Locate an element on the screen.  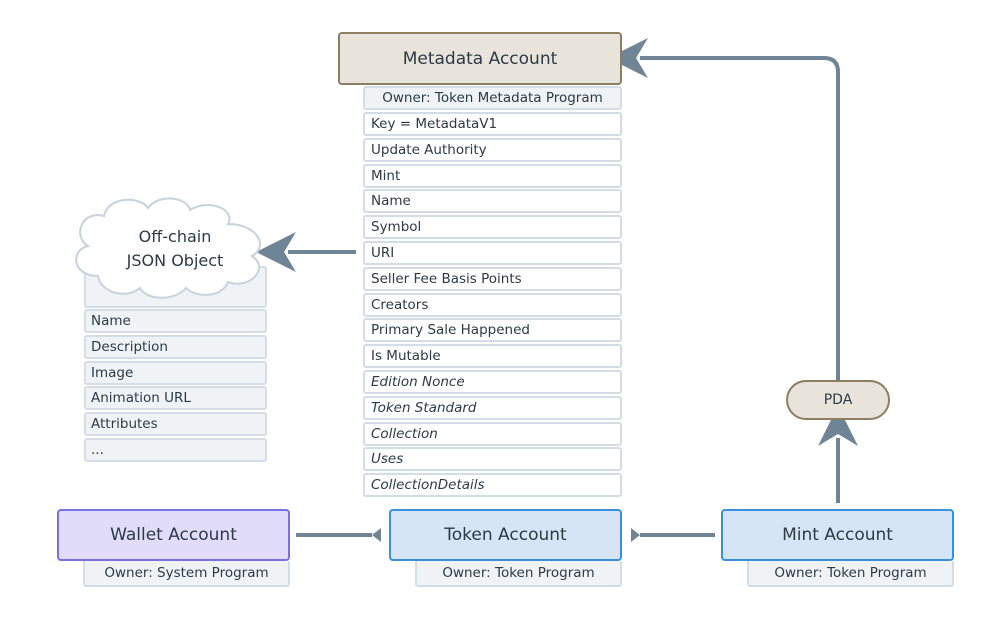
json-field: Name is located at coordinates (175, 321).